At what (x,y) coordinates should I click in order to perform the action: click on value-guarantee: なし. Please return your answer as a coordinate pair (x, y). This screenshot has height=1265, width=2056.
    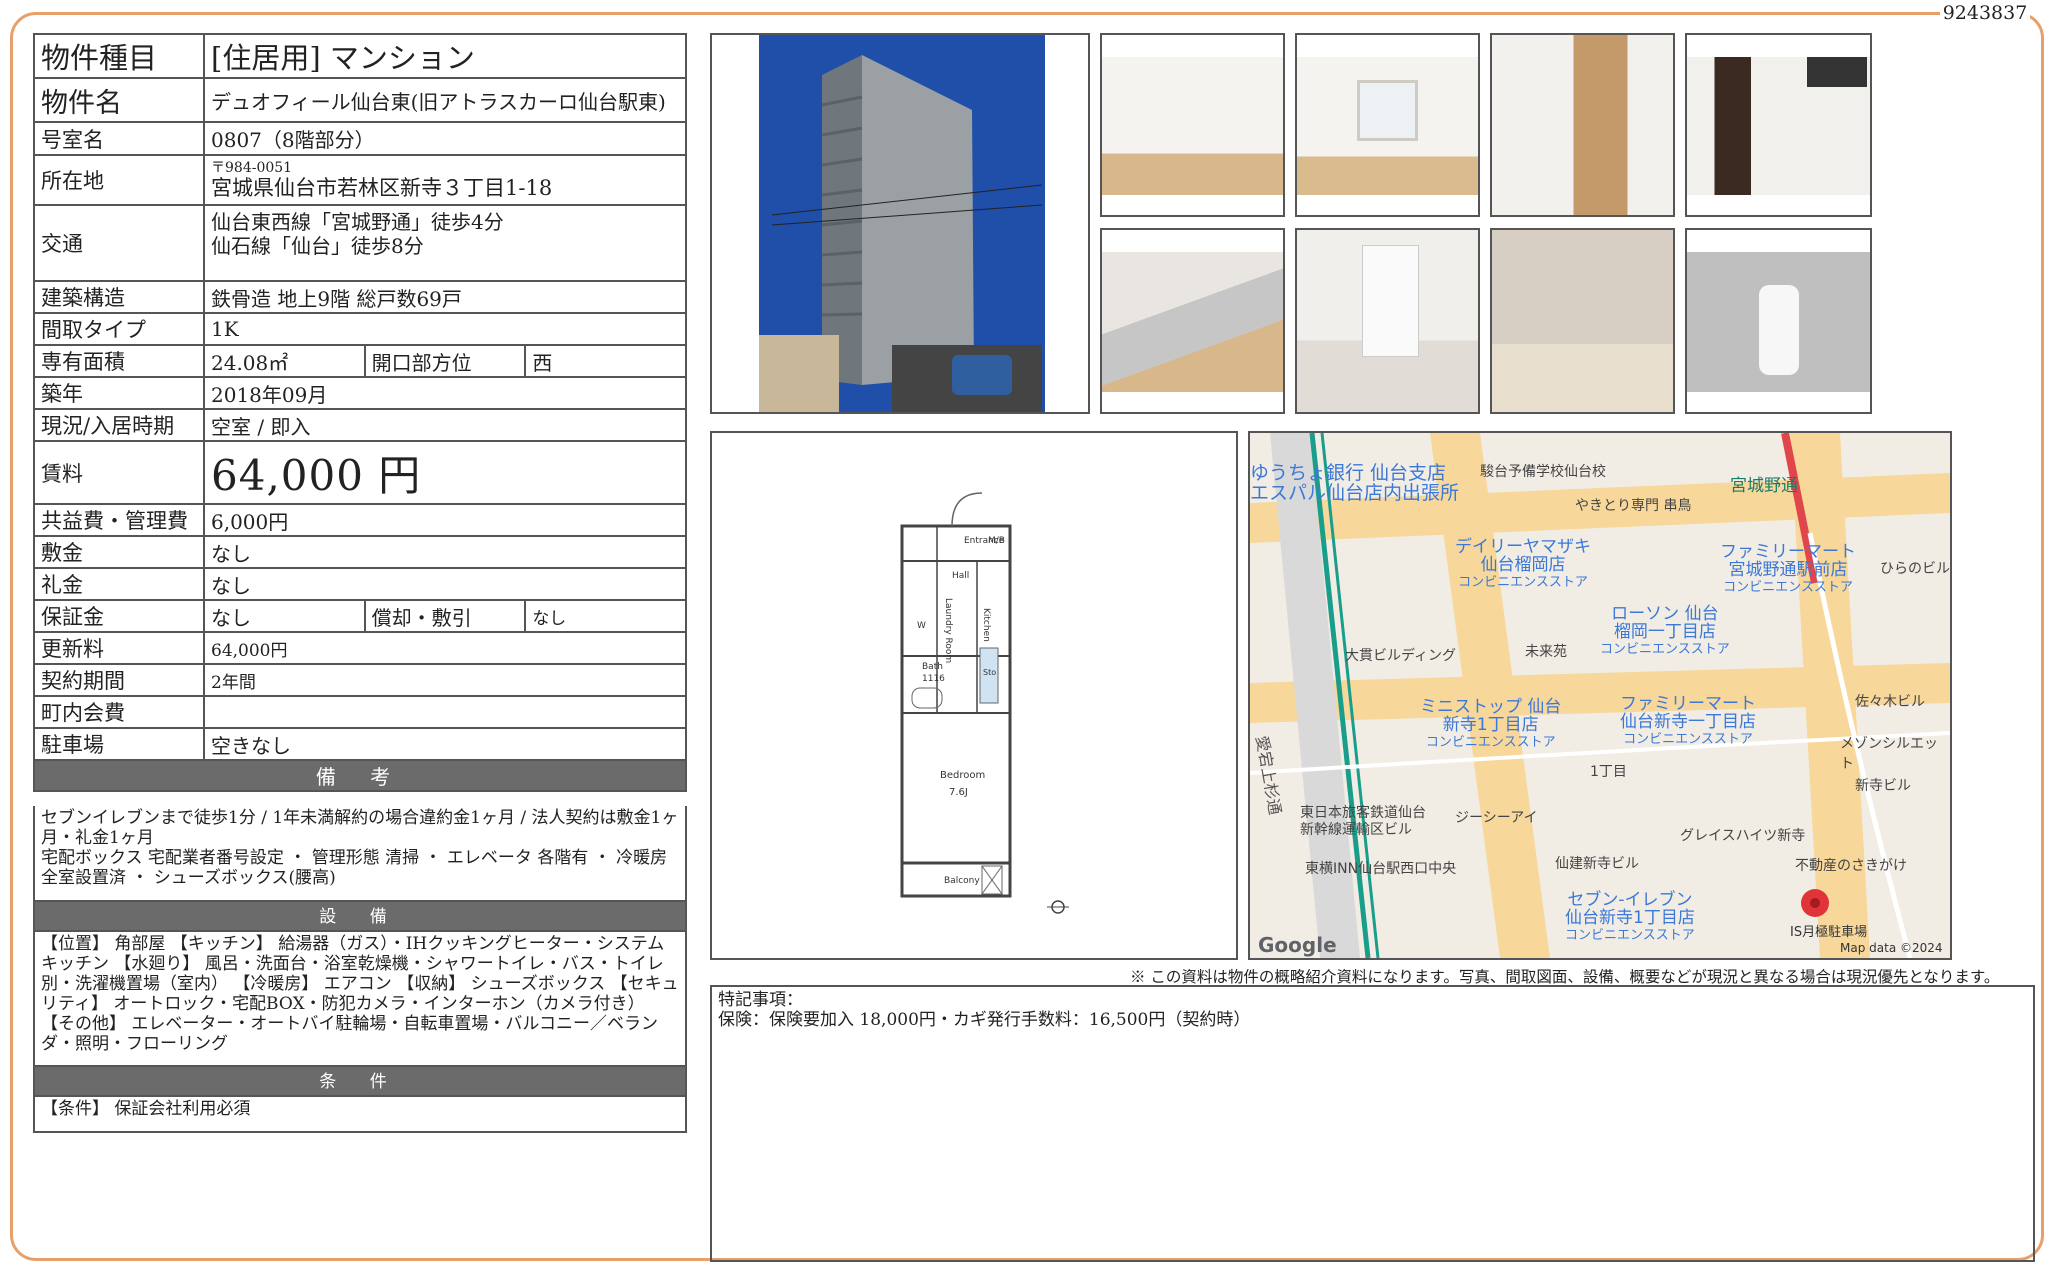
    Looking at the image, I should click on (284, 616).